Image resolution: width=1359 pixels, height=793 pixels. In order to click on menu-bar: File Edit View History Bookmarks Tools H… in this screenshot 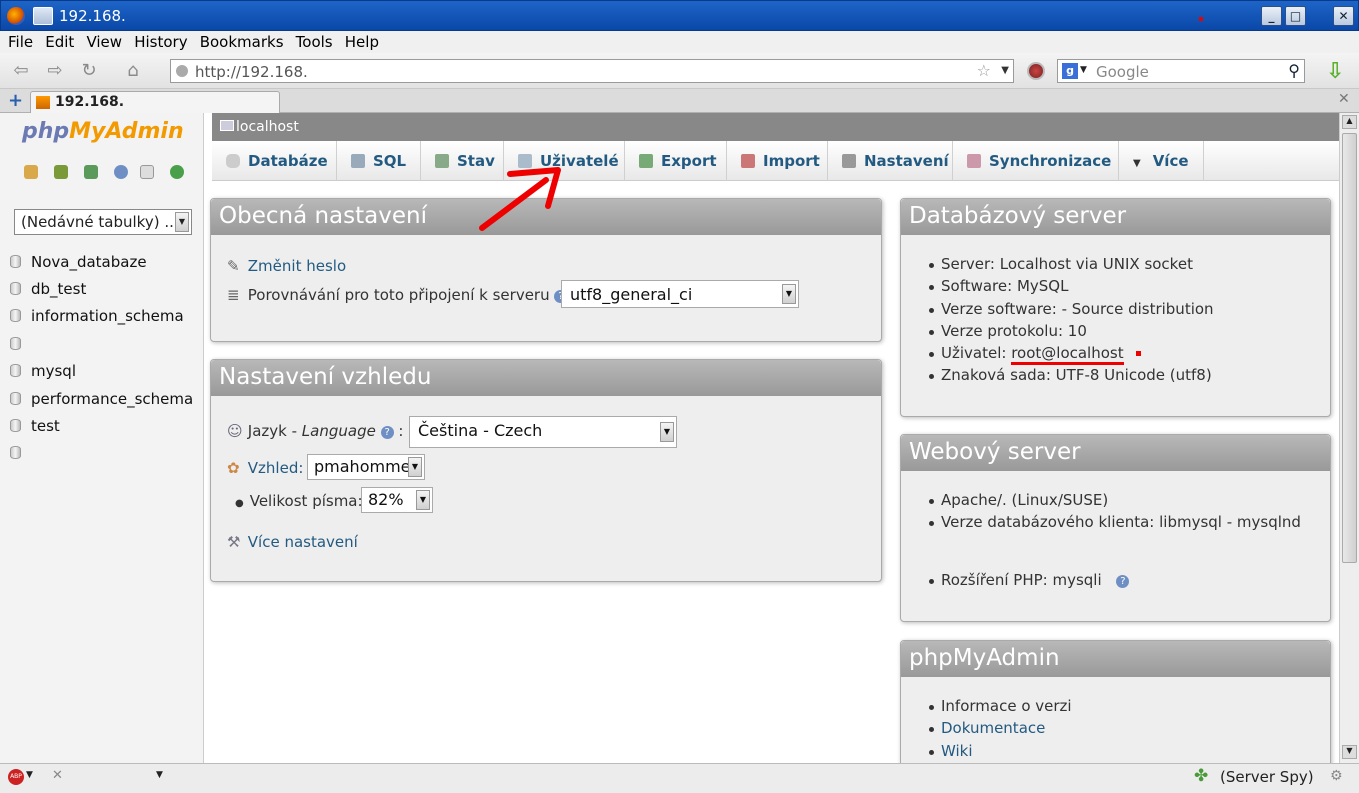, I will do `click(679, 42)`.